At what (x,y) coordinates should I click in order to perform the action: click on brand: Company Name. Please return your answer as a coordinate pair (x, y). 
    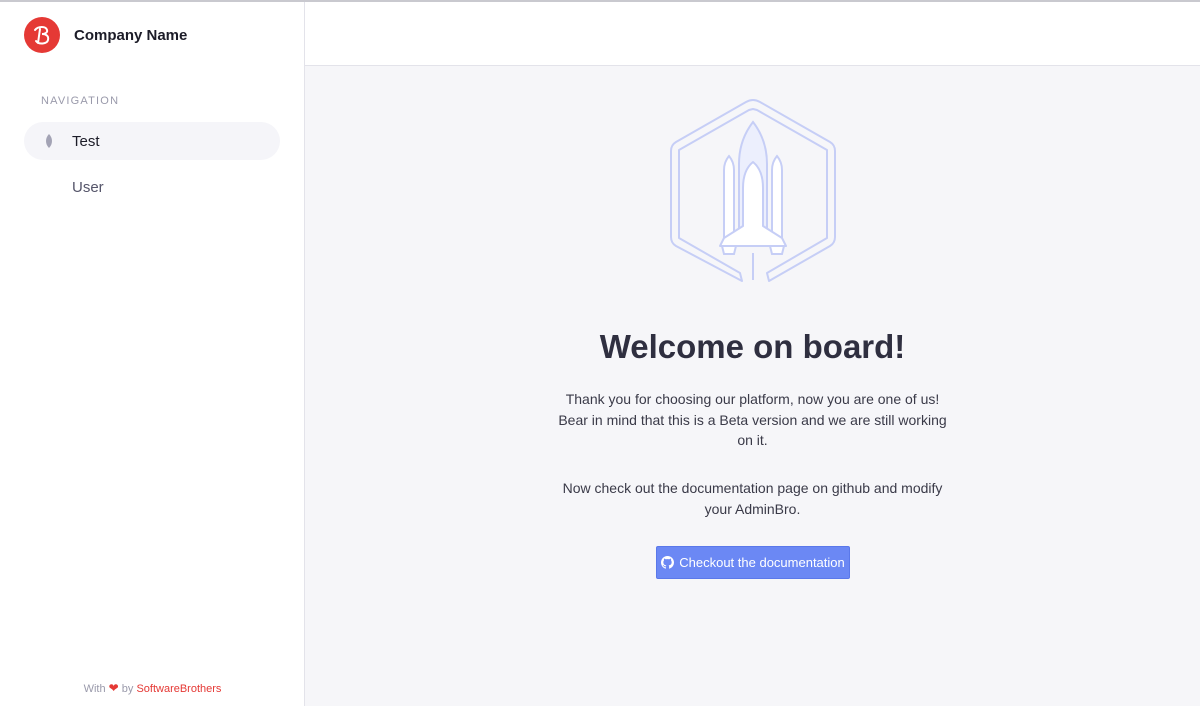
    Looking at the image, I should click on (105, 35).